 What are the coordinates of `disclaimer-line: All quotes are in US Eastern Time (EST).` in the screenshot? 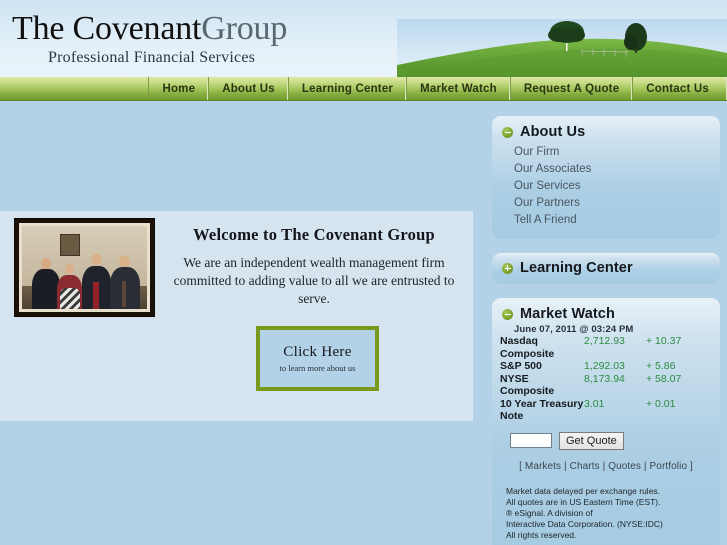 It's located at (583, 501).